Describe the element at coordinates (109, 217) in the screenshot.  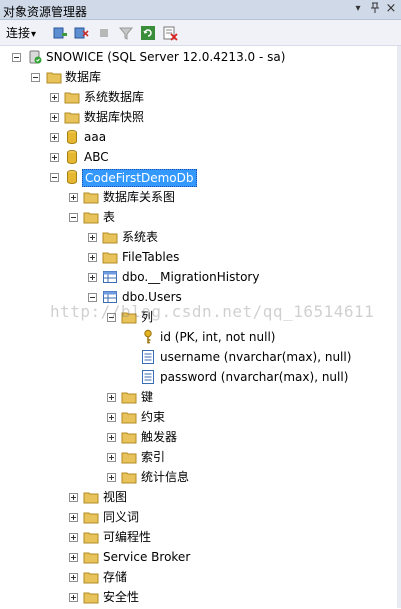
I see `tables-label: 表` at that location.